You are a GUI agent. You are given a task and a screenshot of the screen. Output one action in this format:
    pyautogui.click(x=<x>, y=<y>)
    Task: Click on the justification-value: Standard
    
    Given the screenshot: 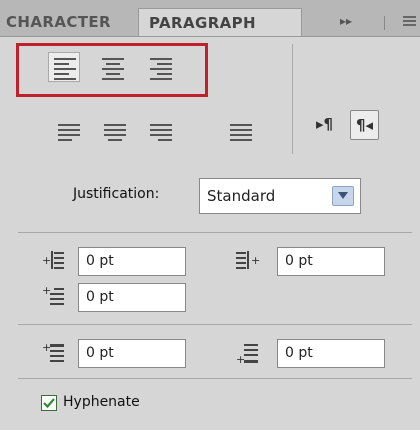 What is the action you would take?
    pyautogui.click(x=241, y=196)
    